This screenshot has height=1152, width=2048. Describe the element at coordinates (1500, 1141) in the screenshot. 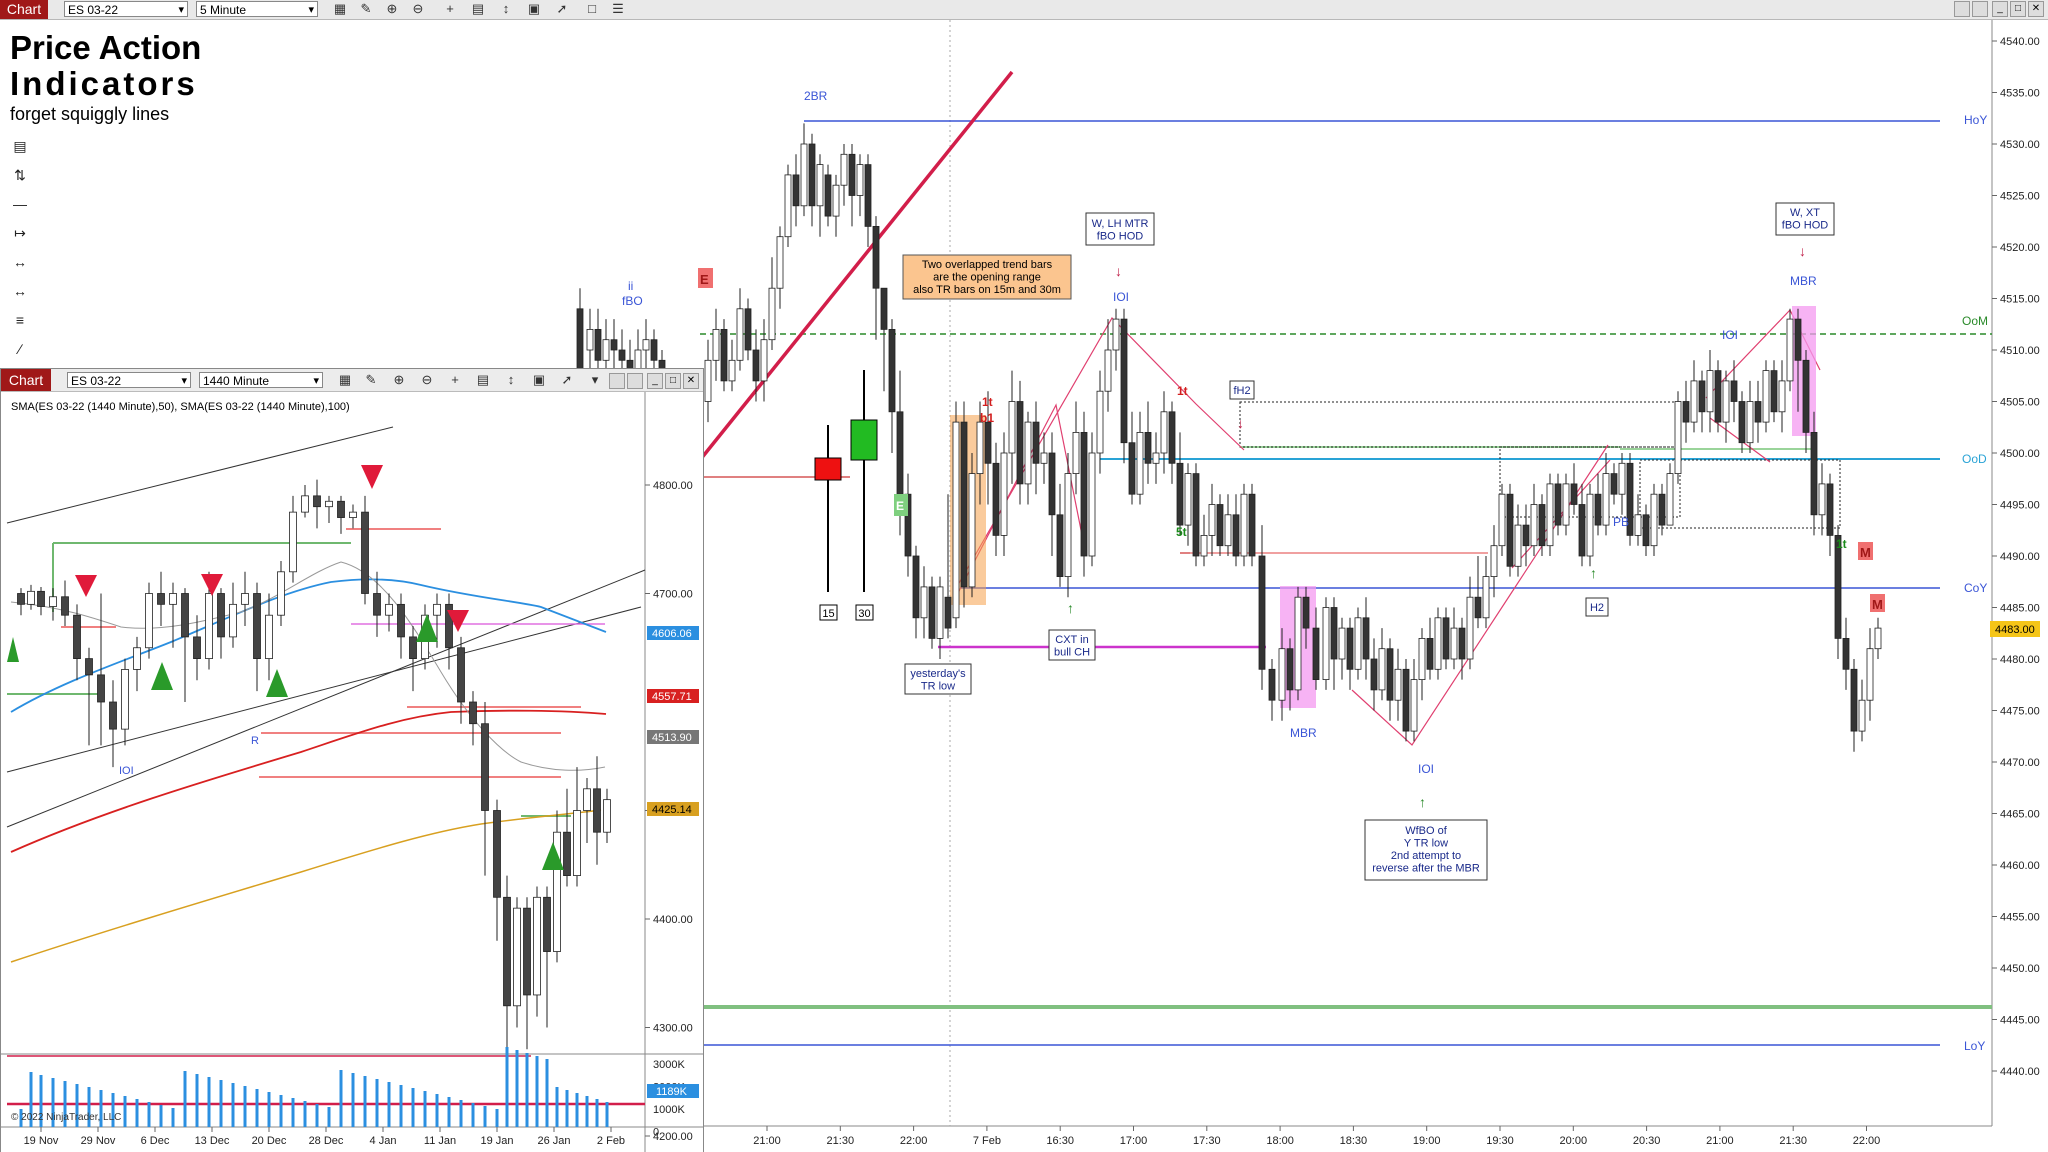

I see `time-tick: 19:30` at that location.